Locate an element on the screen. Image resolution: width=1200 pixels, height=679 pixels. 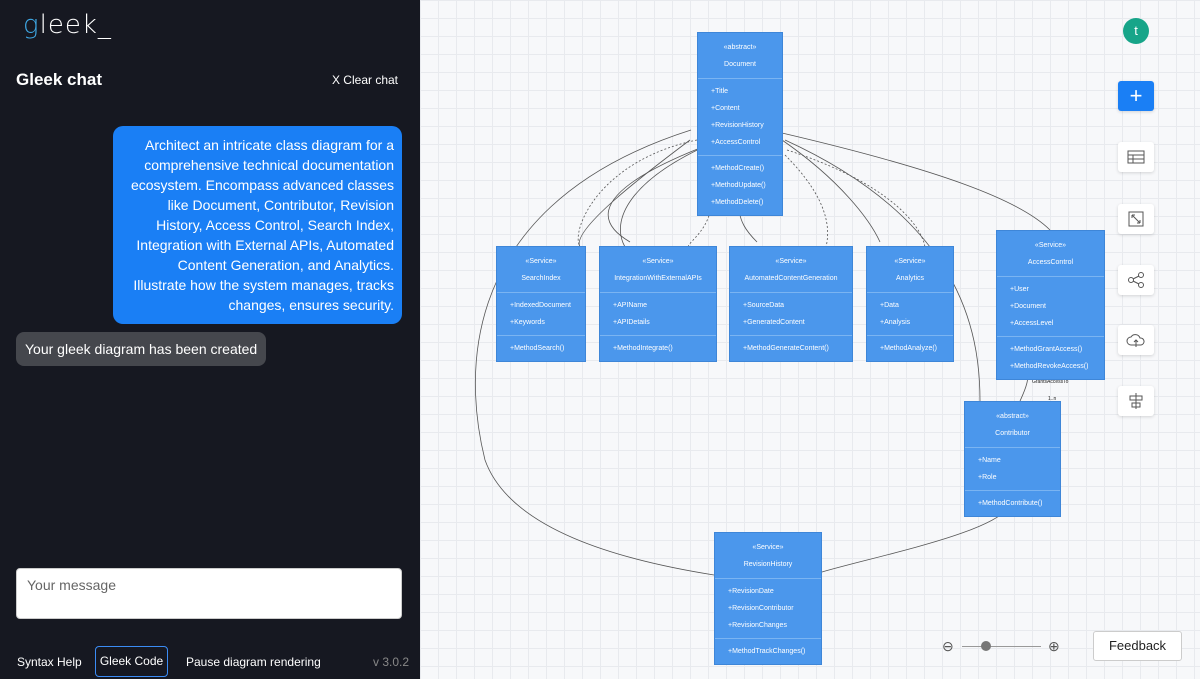
class-method: +MethodDelete() is located at coordinates (737, 202).